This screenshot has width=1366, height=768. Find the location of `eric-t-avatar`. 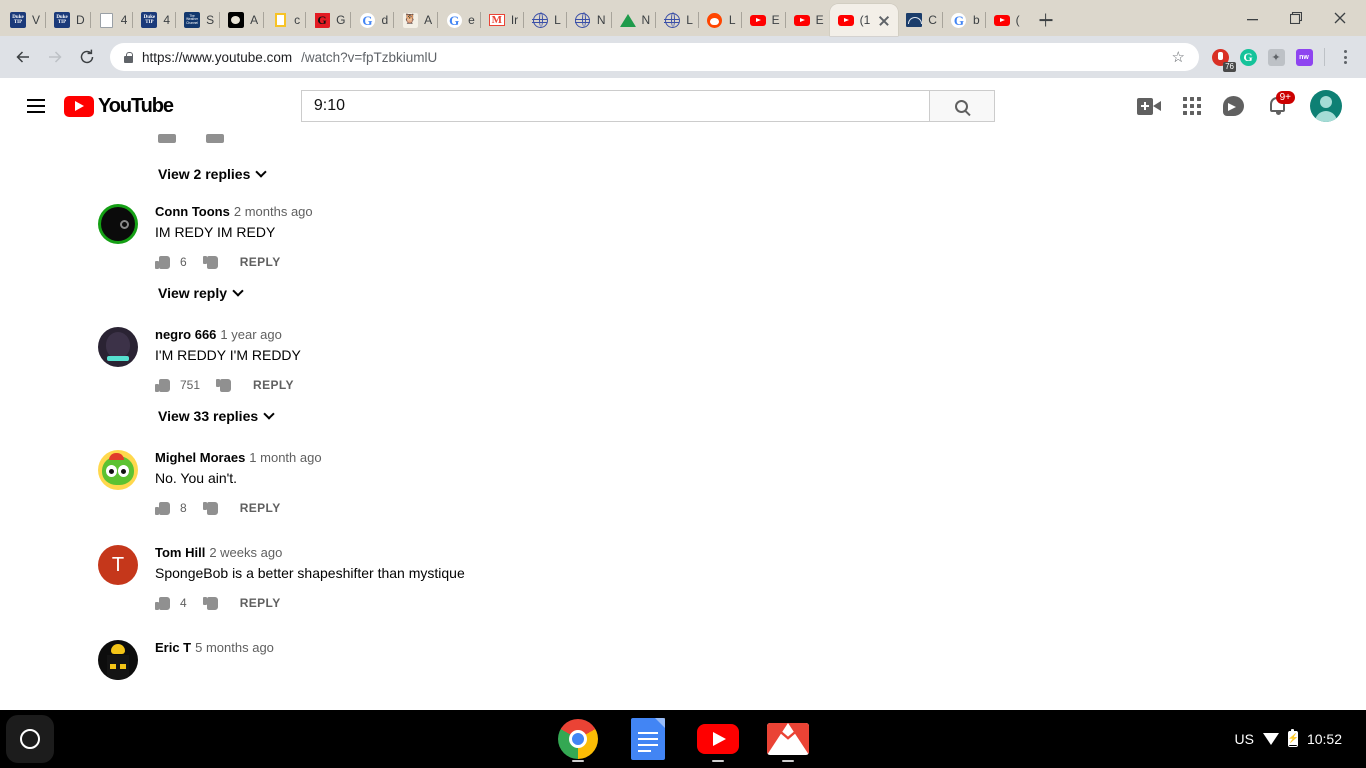

eric-t-avatar is located at coordinates (118, 660).